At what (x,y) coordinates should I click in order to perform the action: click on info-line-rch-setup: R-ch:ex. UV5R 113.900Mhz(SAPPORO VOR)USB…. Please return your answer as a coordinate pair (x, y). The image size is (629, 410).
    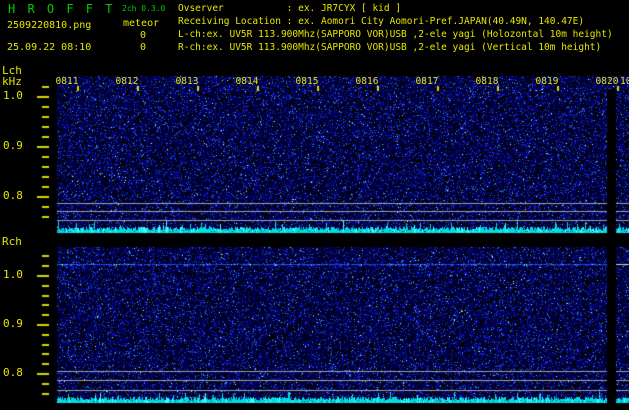
    Looking at the image, I should click on (390, 47).